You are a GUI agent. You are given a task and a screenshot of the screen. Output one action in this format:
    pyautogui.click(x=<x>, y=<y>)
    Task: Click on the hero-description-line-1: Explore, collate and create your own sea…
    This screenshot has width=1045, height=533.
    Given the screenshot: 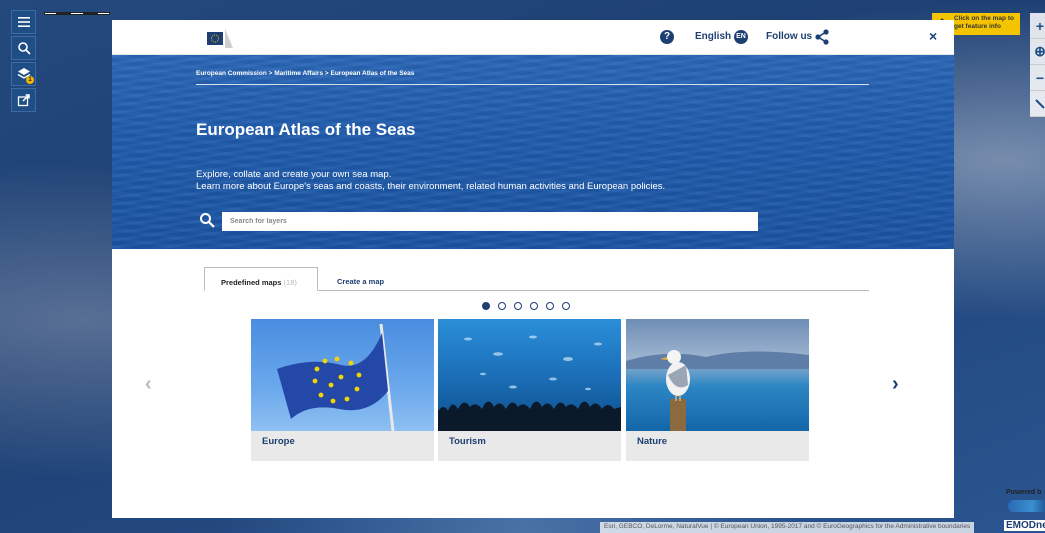 What is the action you would take?
    pyautogui.click(x=294, y=174)
    